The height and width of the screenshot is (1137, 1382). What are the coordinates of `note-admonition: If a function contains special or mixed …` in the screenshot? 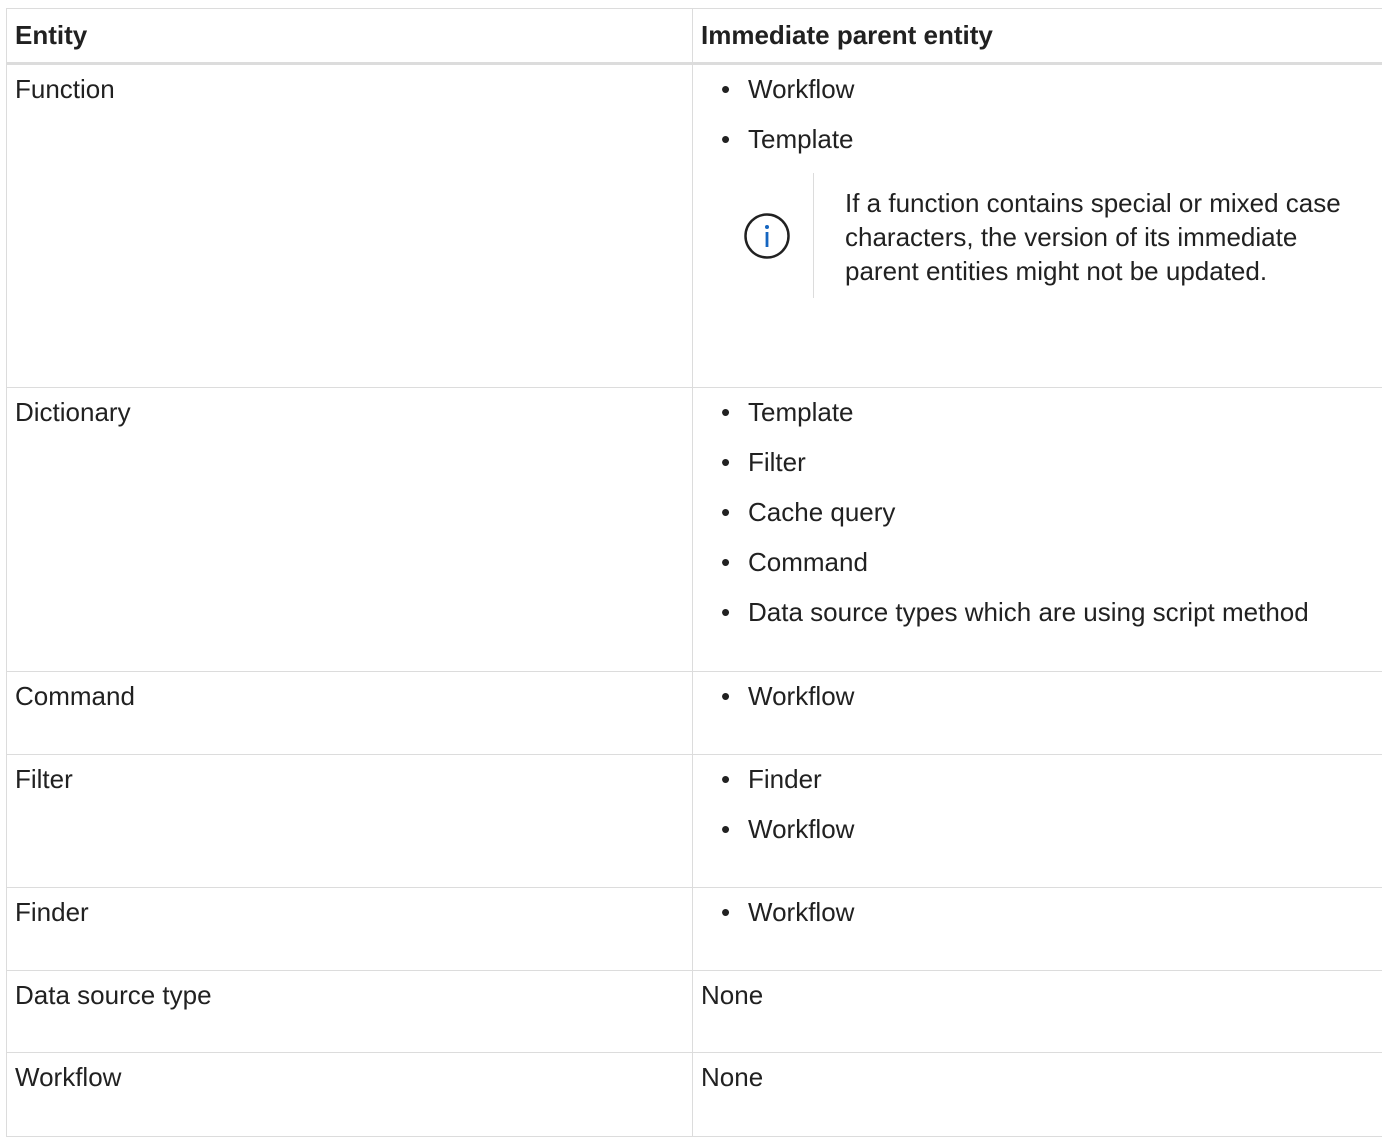 It's located at (1038, 235).